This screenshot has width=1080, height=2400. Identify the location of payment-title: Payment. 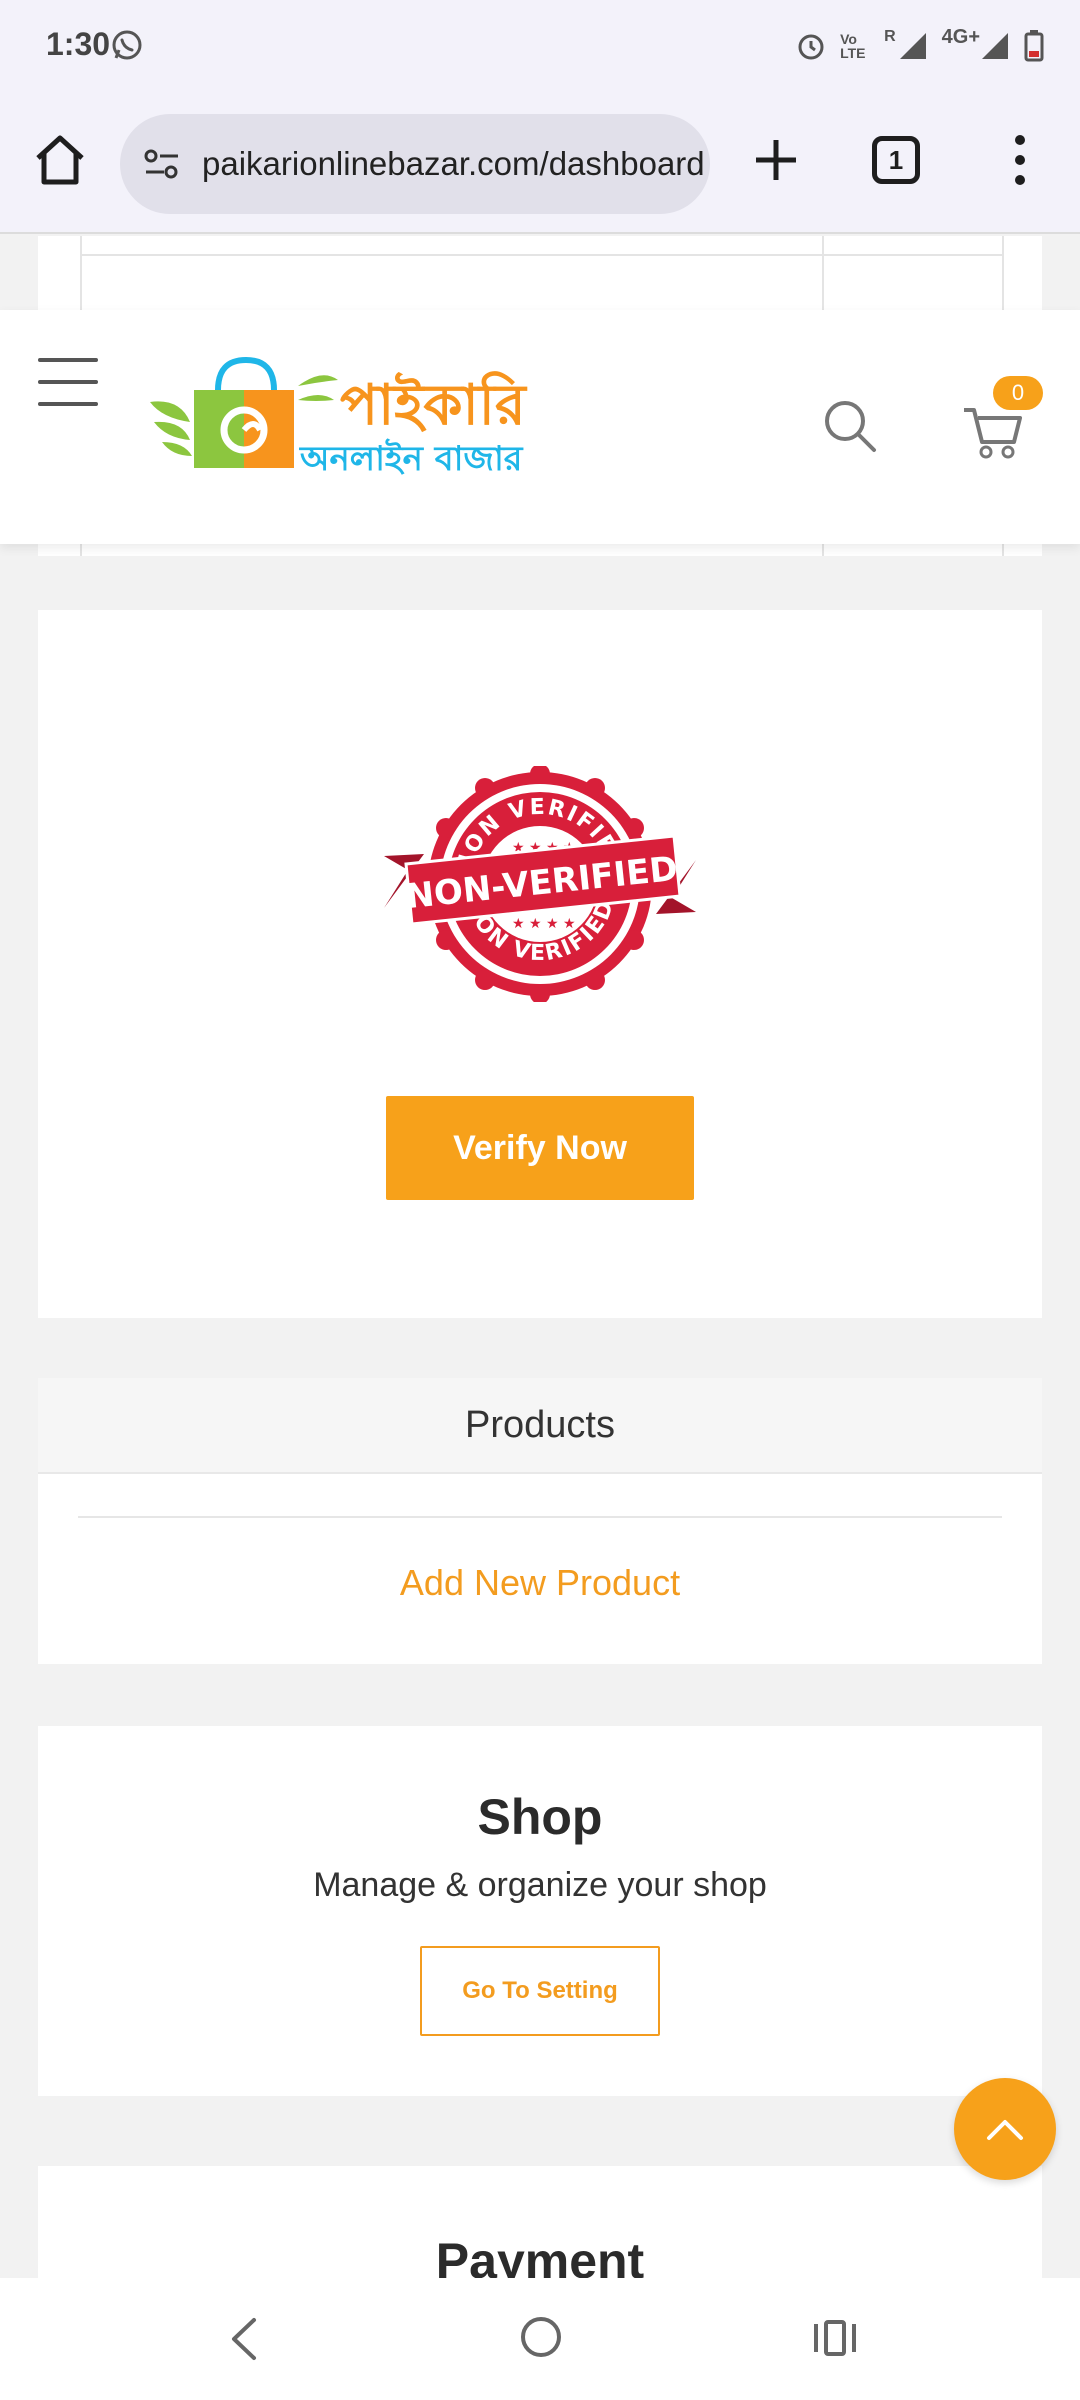
(540, 2255).